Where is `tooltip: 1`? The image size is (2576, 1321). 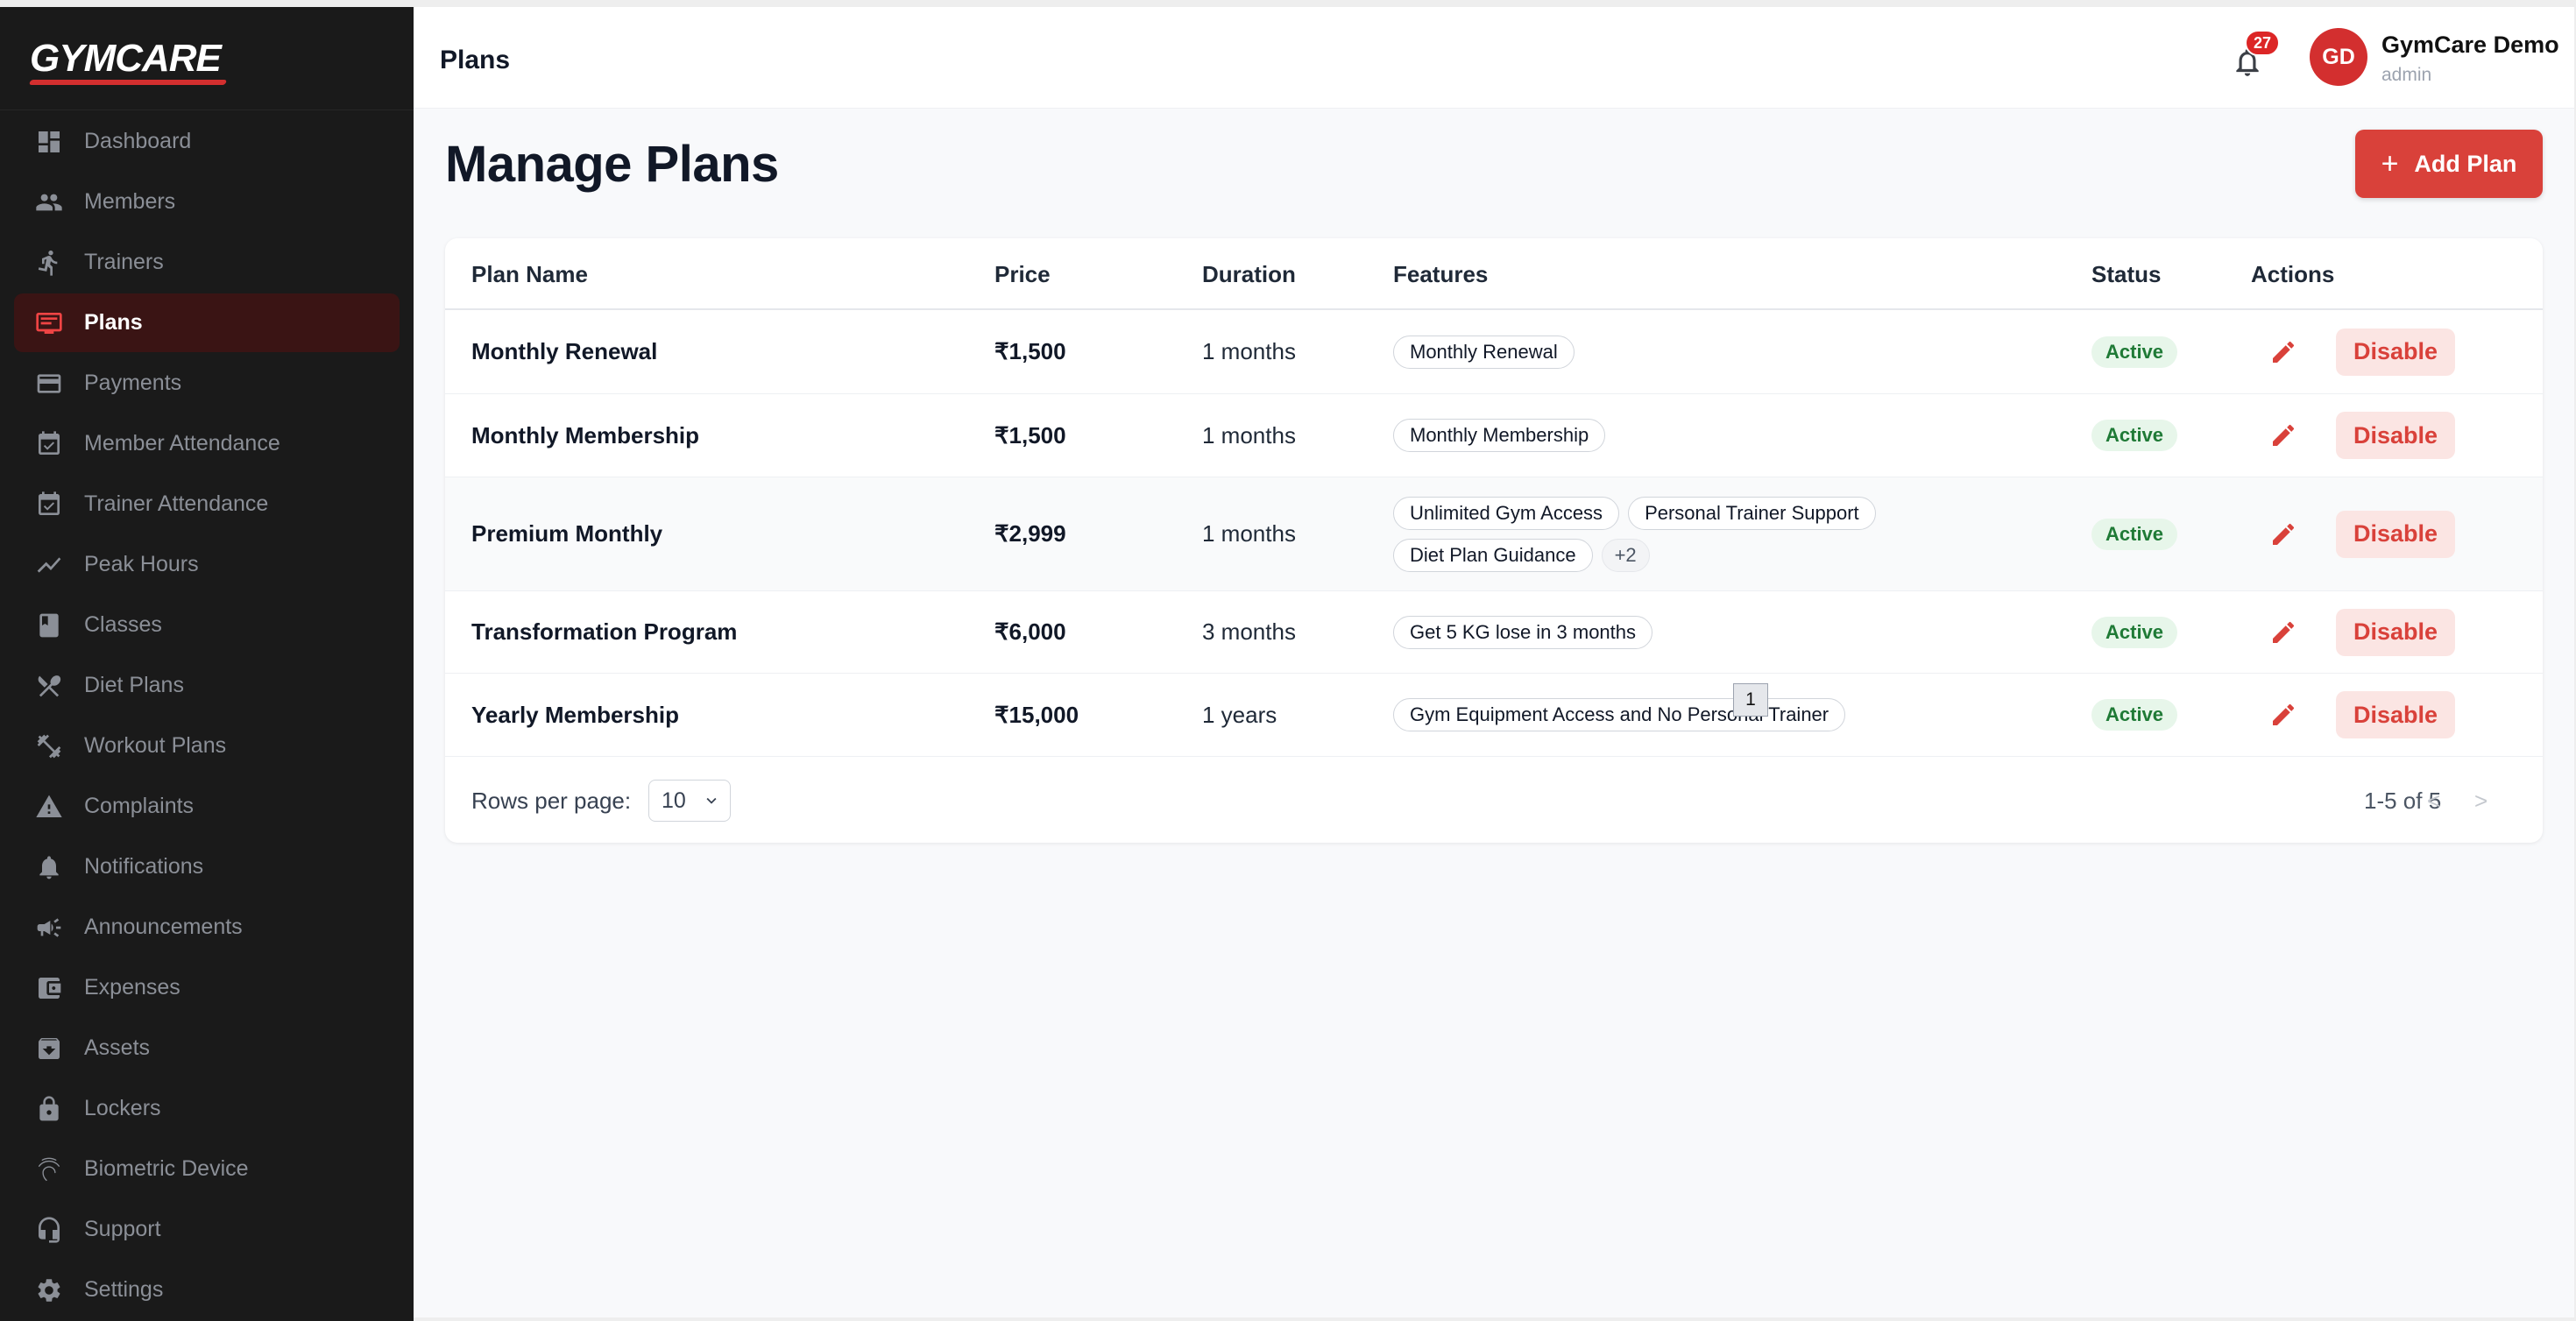 tooltip: 1 is located at coordinates (1750, 700).